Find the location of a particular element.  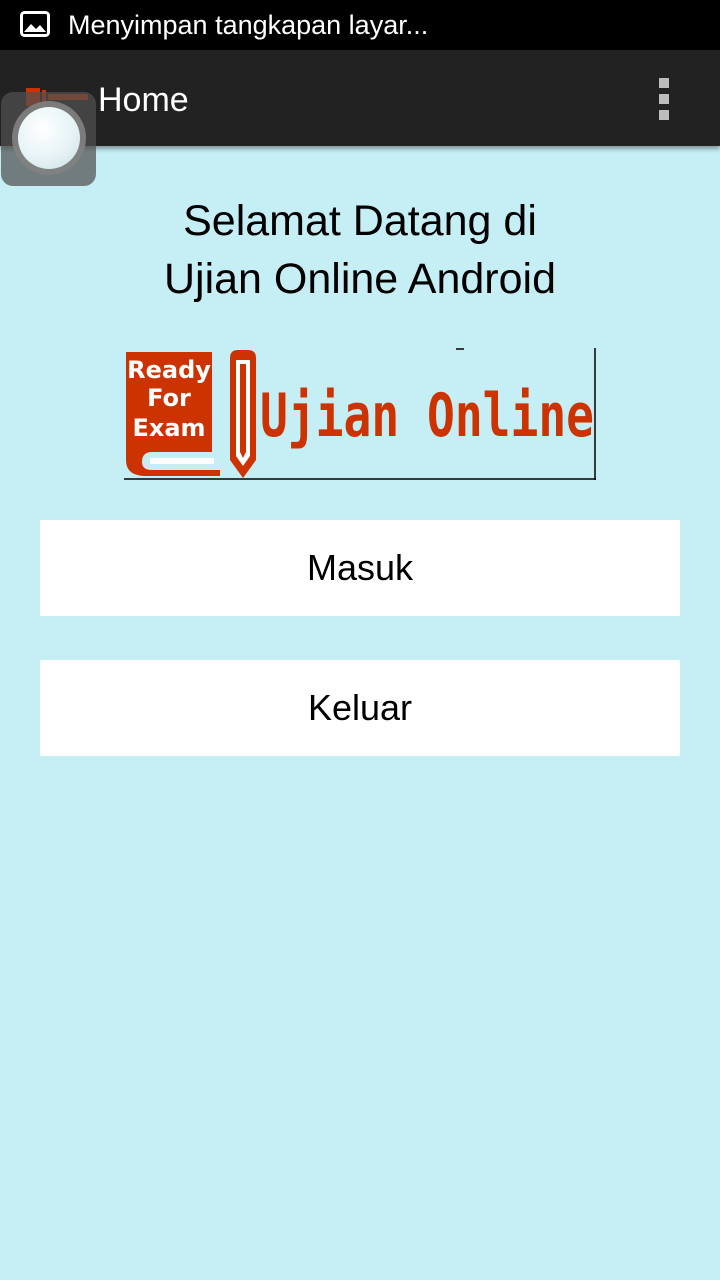

logo-wordmark: Ujian Online is located at coordinates (427, 416).